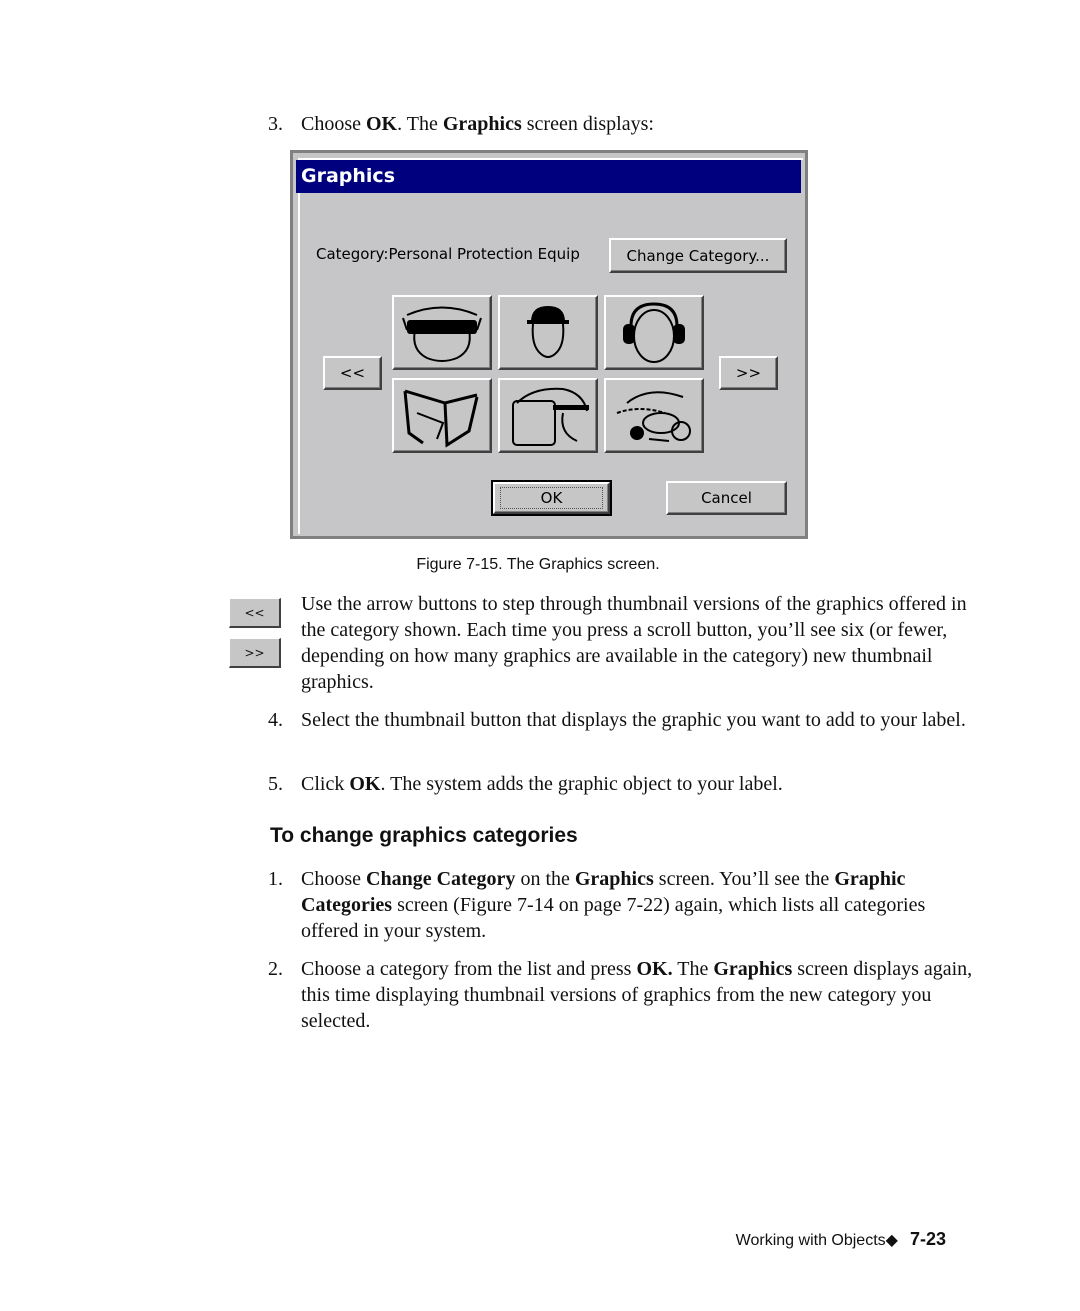 Image resolution: width=1080 pixels, height=1311 pixels. I want to click on thumbnail-goggles, so click(442, 332).